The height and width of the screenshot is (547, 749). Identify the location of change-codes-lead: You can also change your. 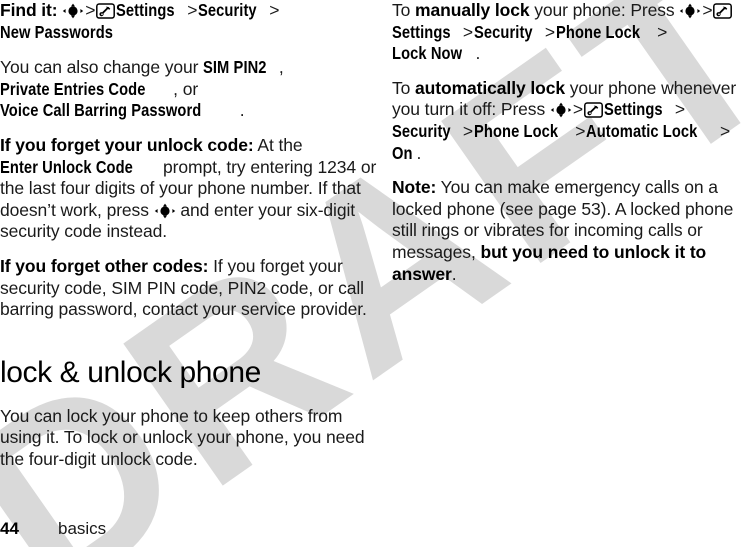
(102, 67).